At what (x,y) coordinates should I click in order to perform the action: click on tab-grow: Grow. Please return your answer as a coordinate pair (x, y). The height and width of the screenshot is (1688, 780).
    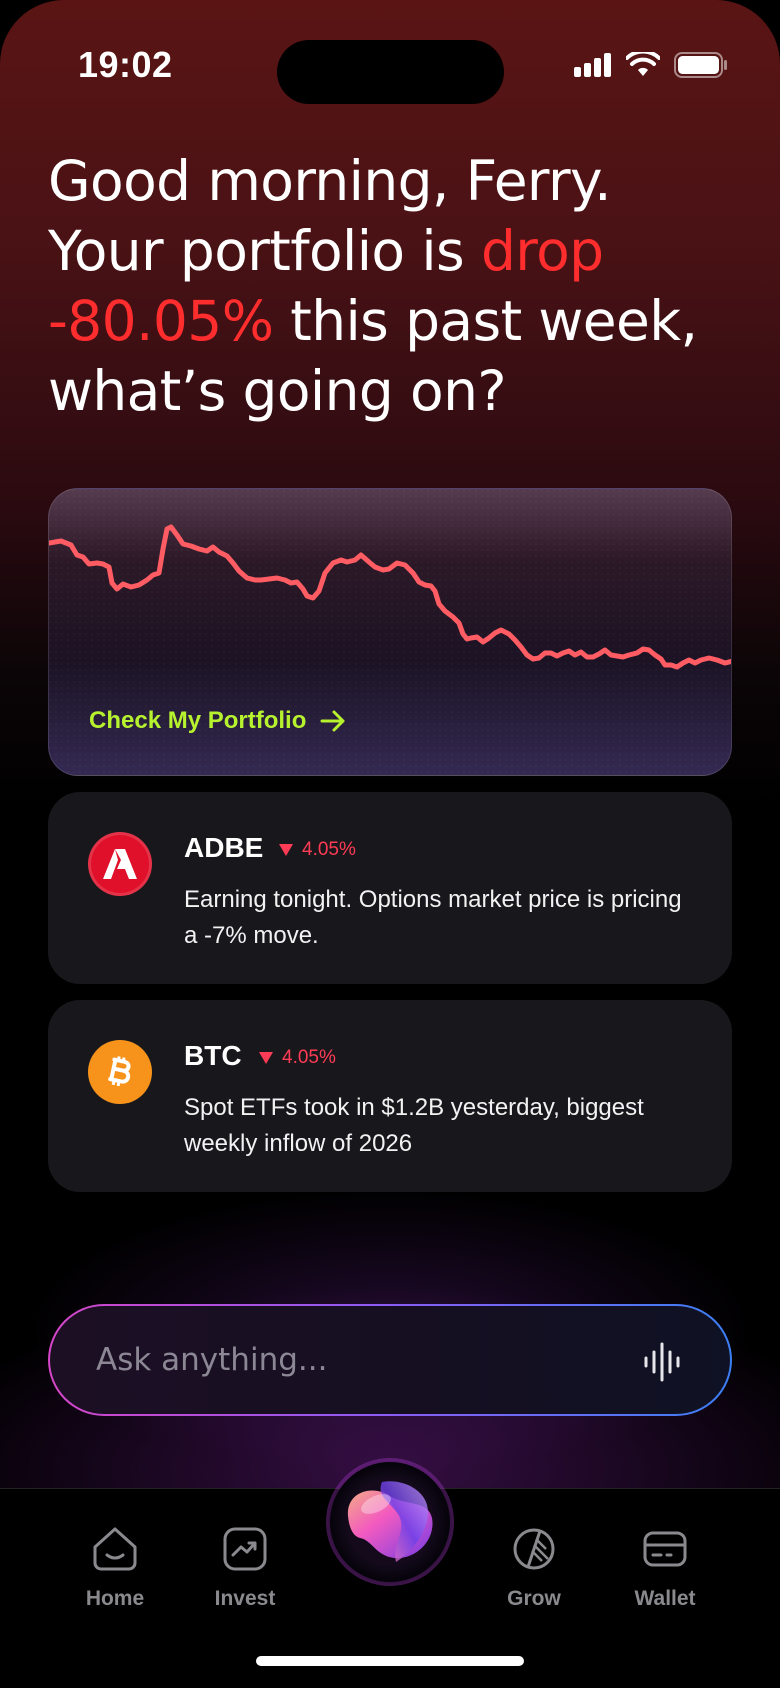
    Looking at the image, I should click on (534, 1568).